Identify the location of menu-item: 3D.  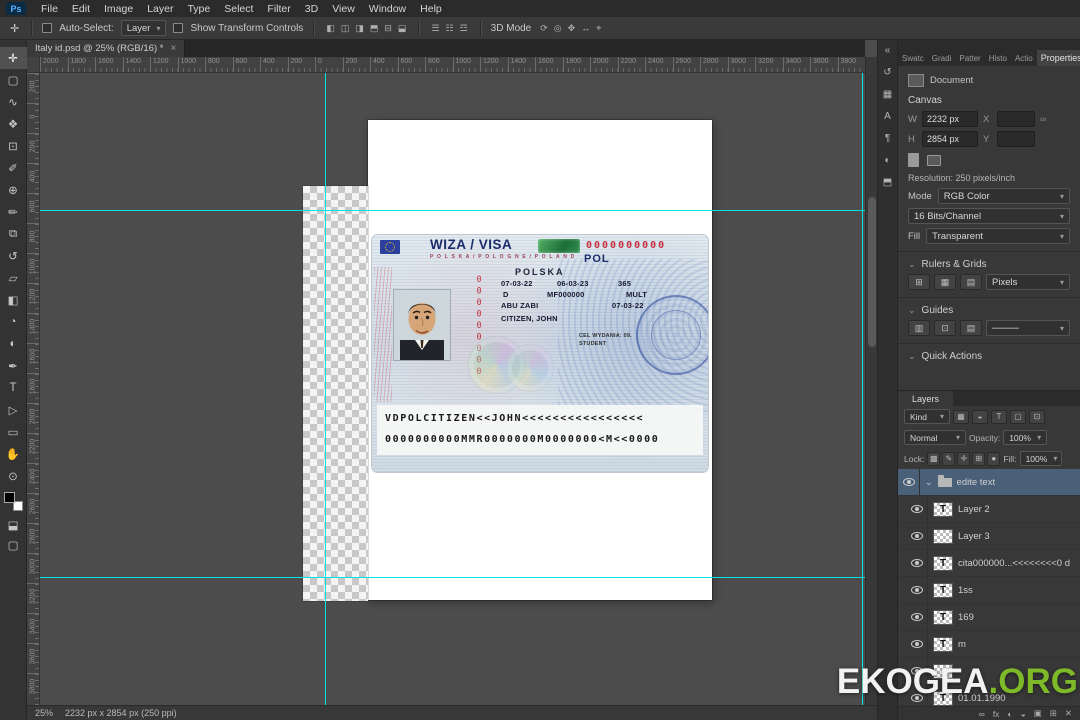
(311, 9).